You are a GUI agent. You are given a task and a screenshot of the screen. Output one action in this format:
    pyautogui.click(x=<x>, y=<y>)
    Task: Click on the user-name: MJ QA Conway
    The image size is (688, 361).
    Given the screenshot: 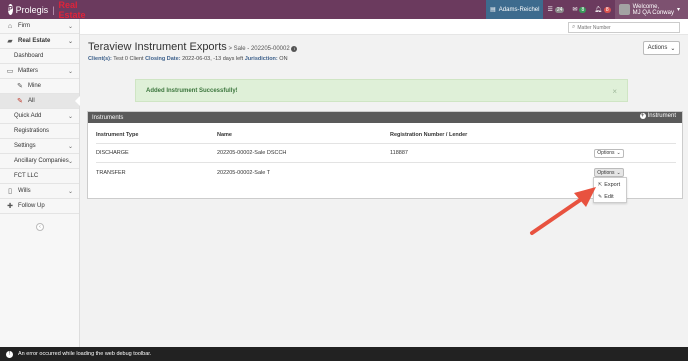 What is the action you would take?
    pyautogui.click(x=653, y=12)
    